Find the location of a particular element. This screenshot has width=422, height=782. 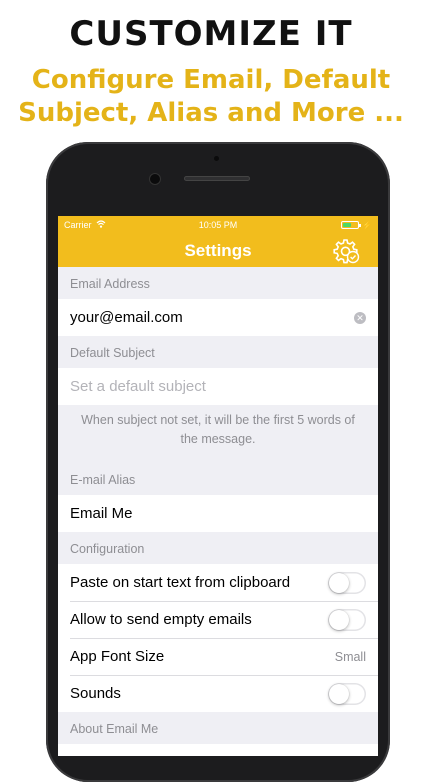

page-title: Settings is located at coordinates (218, 250).